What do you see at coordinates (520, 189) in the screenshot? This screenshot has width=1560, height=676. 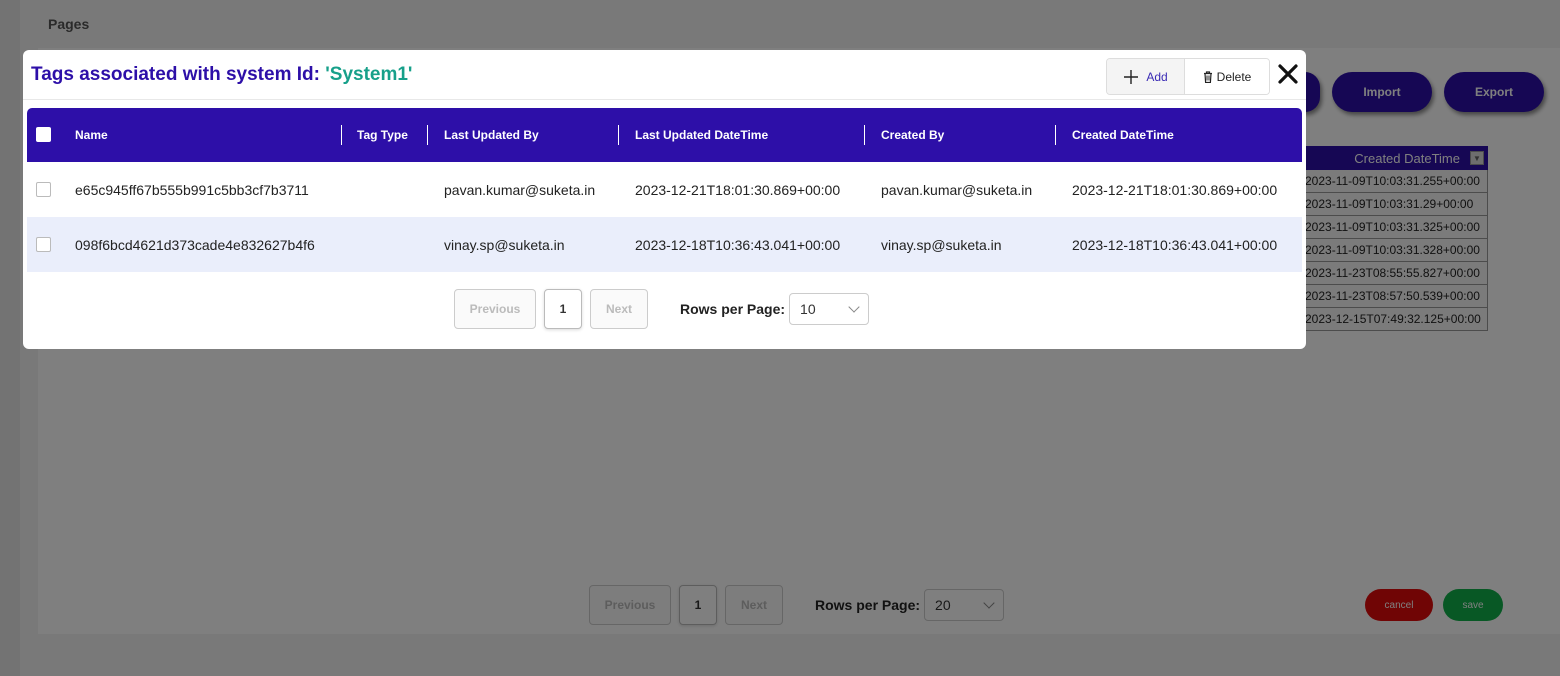 I see `cell-last-updated-by: pavan.kumar@suketa.in` at bounding box center [520, 189].